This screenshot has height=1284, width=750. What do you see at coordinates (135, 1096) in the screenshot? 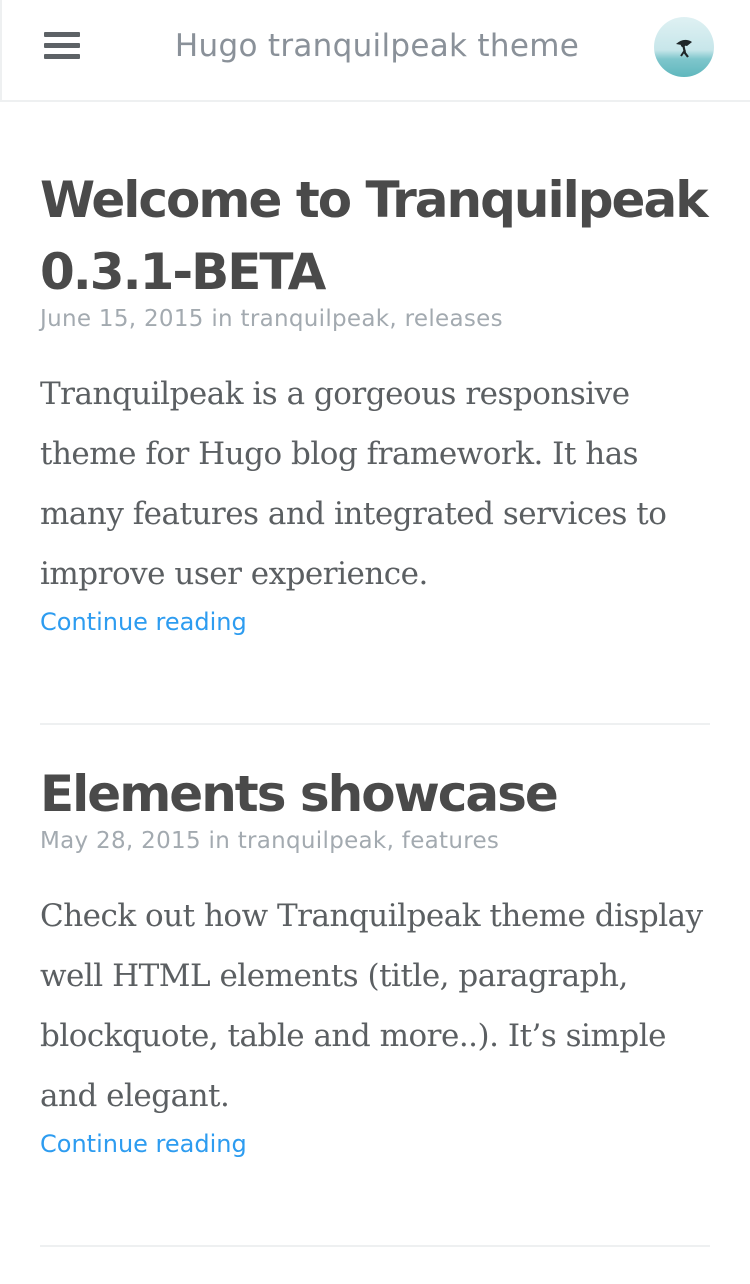
I see `excerpt-line: and elegant.` at bounding box center [135, 1096].